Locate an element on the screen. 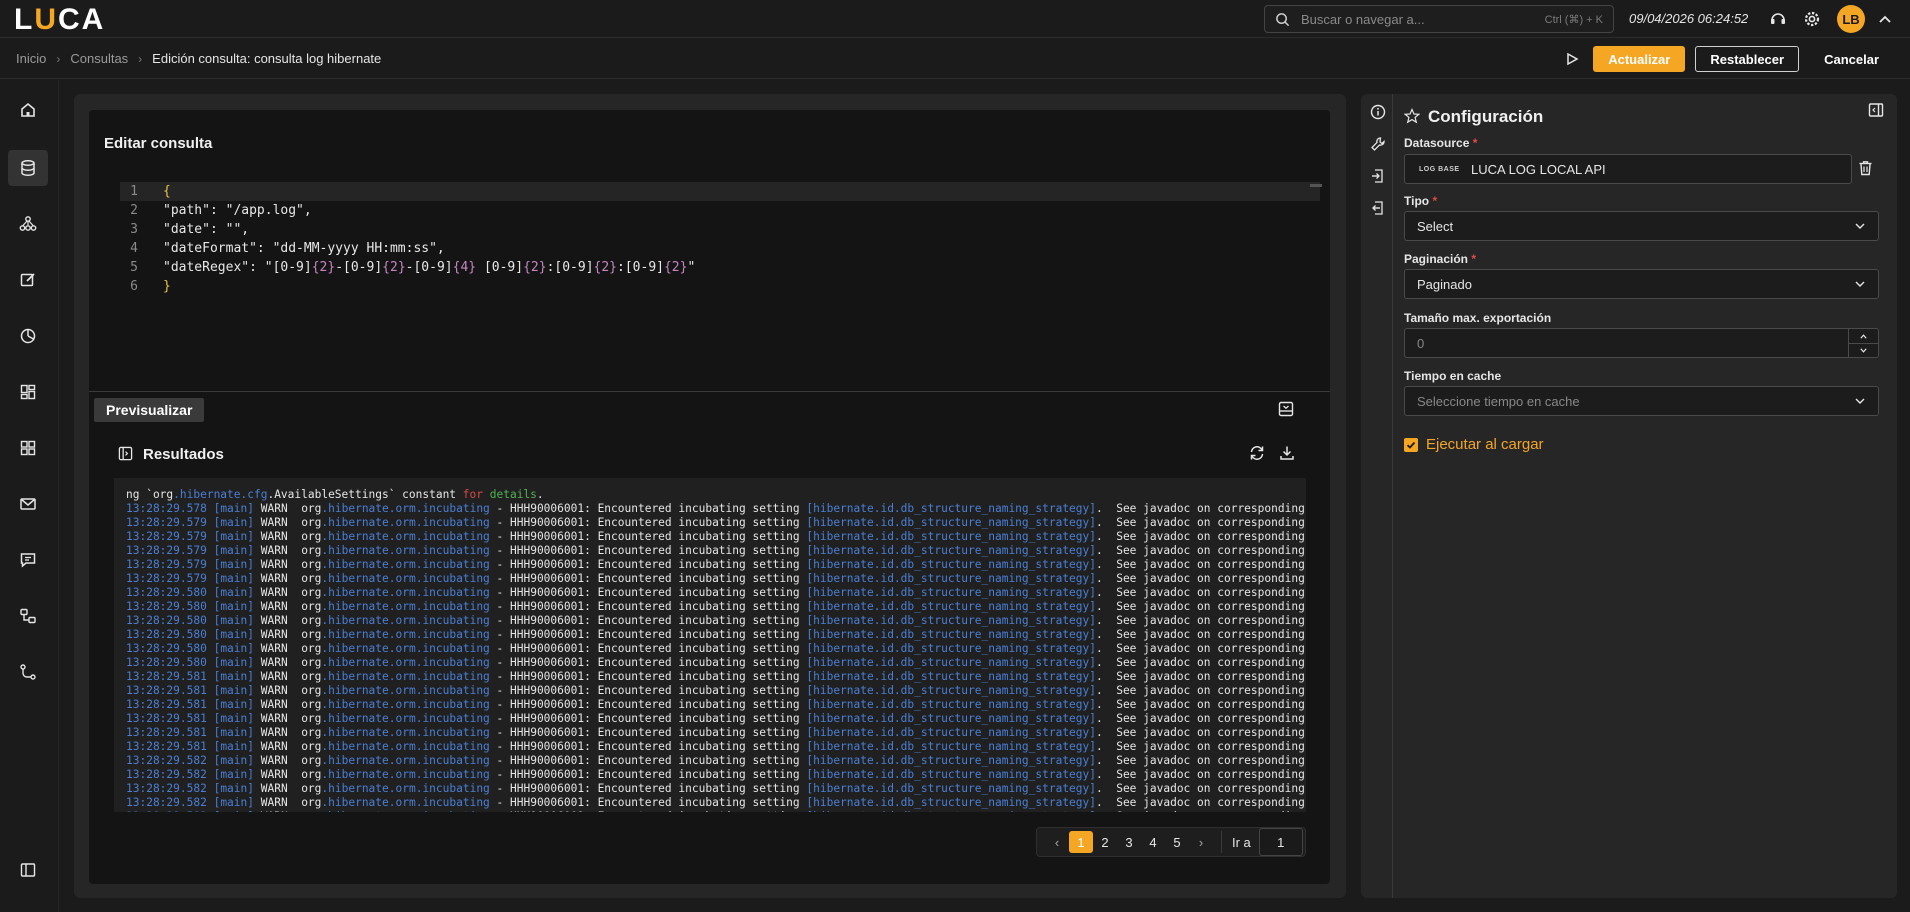  collapse-panel-icon is located at coordinates (1286, 409).